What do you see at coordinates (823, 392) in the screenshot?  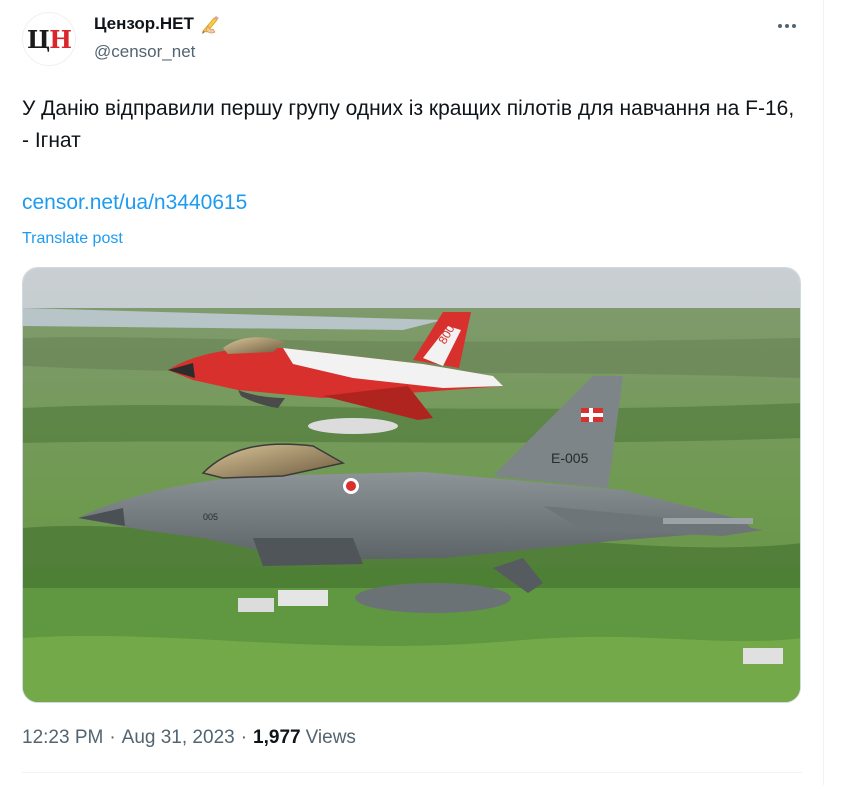 I see `column-border` at bounding box center [823, 392].